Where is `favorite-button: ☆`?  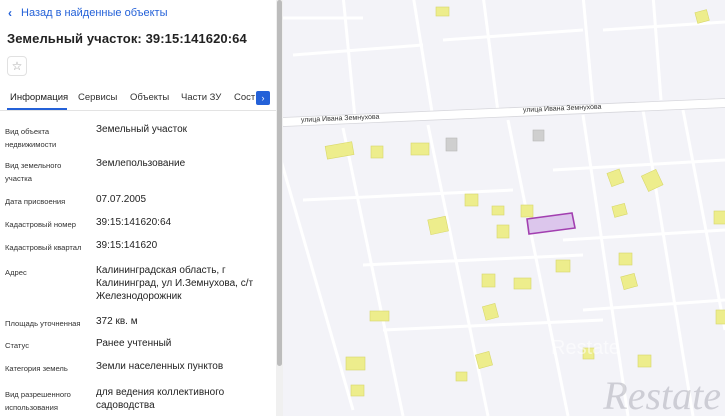 favorite-button: ☆ is located at coordinates (17, 66).